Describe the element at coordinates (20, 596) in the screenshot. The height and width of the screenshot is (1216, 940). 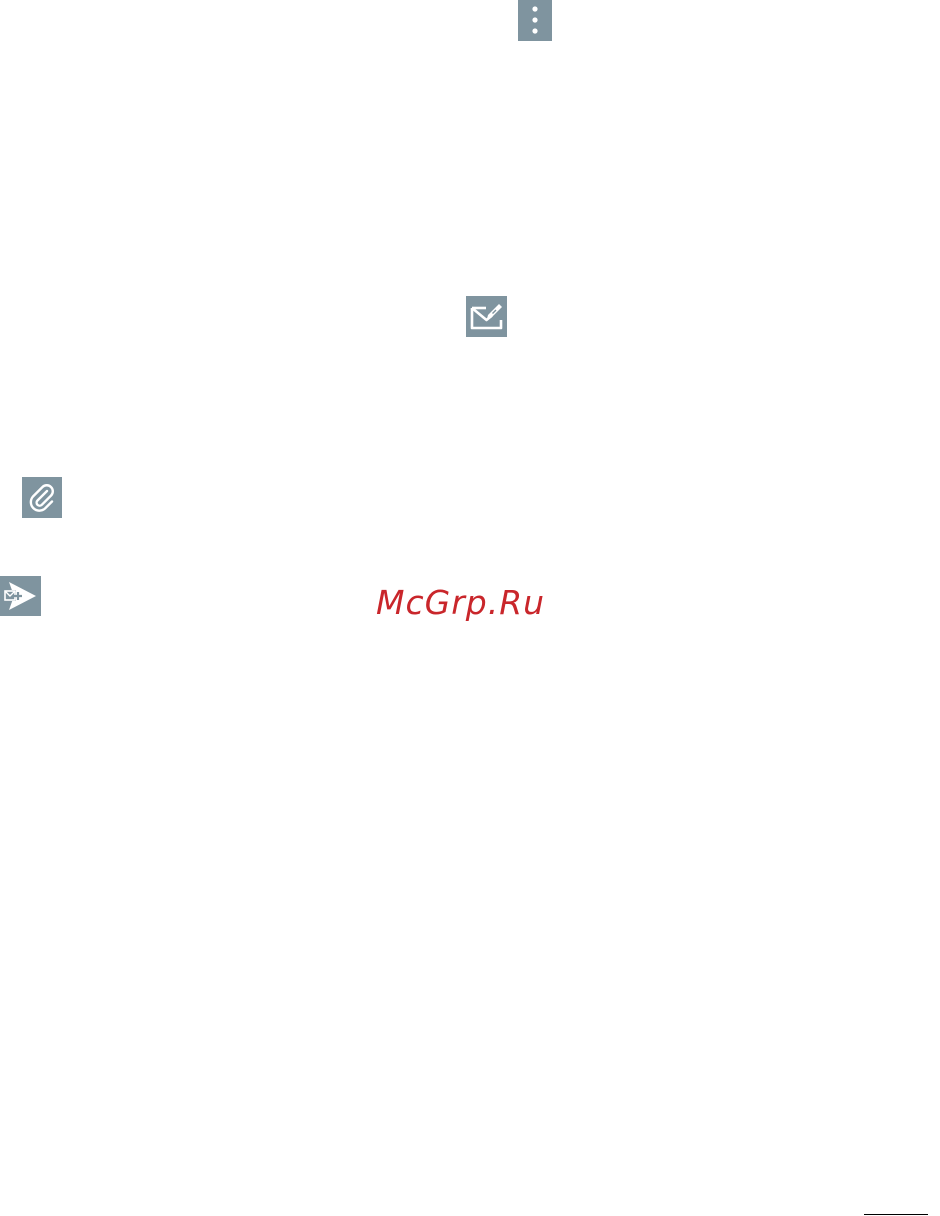
I see `send-email-icon` at that location.